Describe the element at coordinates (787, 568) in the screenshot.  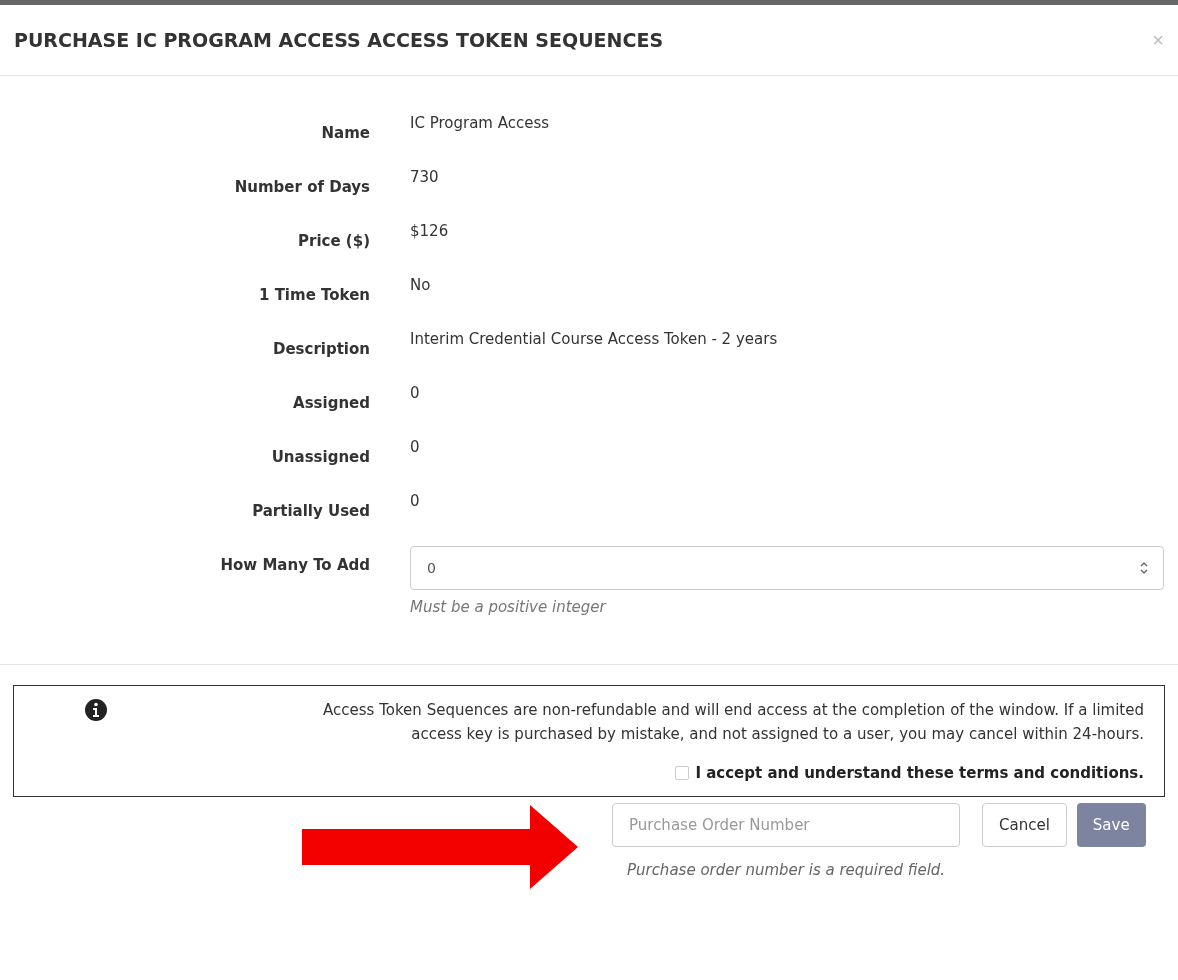
I see `quantity-input: 0` at that location.